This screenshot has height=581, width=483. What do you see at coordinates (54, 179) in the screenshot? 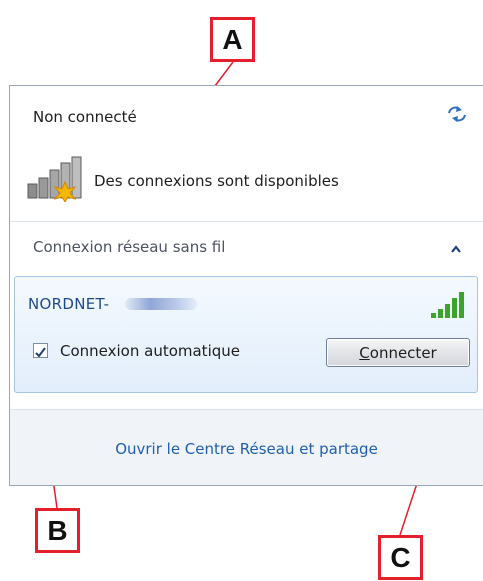
I see `network-available-icon` at bounding box center [54, 179].